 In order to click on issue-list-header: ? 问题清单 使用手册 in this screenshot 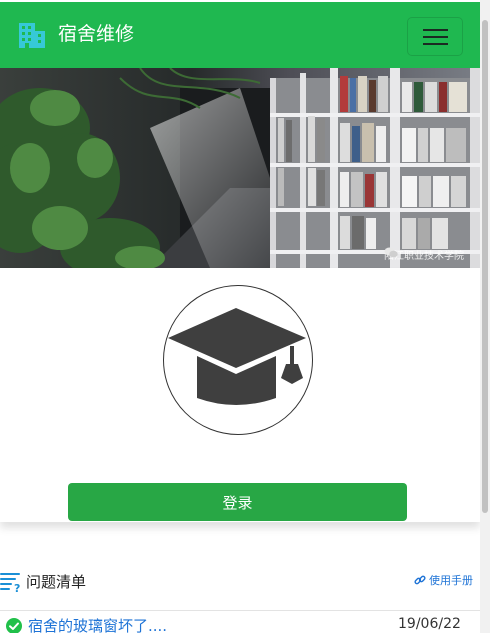, I will do `click(240, 581)`.